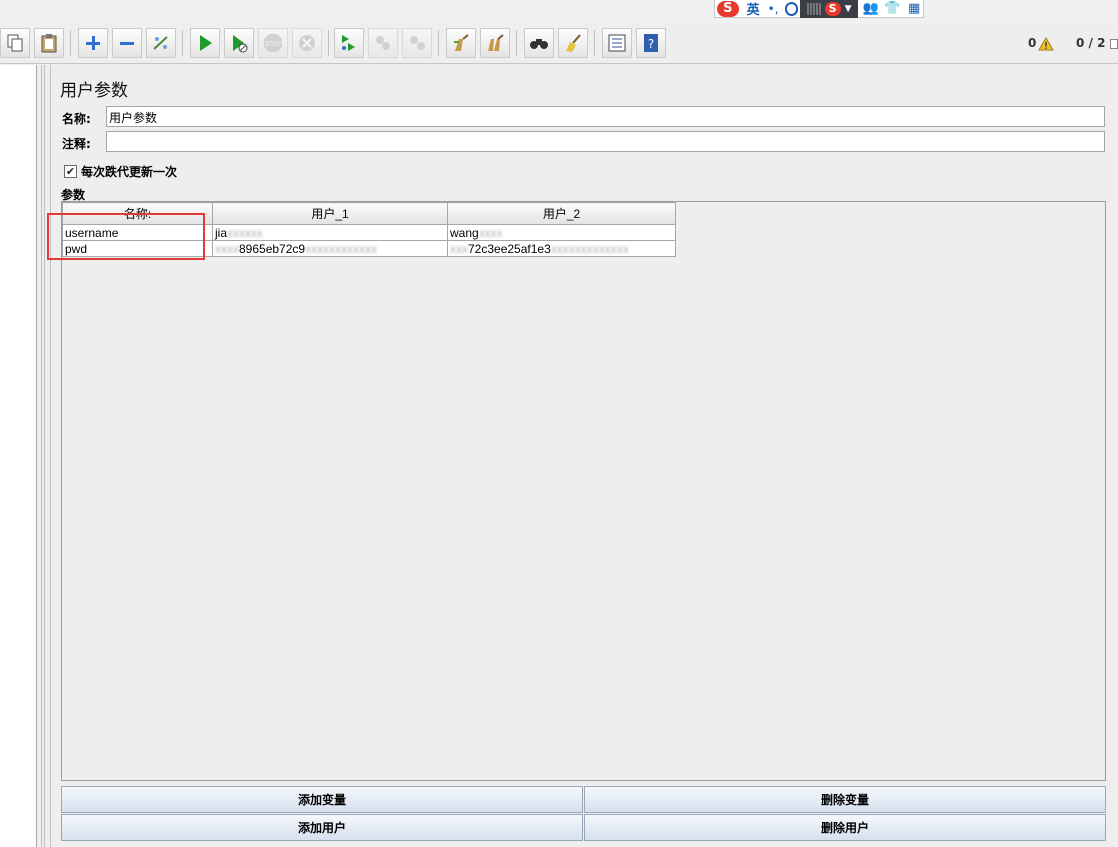  I want to click on add-variable-button: 添加变量, so click(322, 799).